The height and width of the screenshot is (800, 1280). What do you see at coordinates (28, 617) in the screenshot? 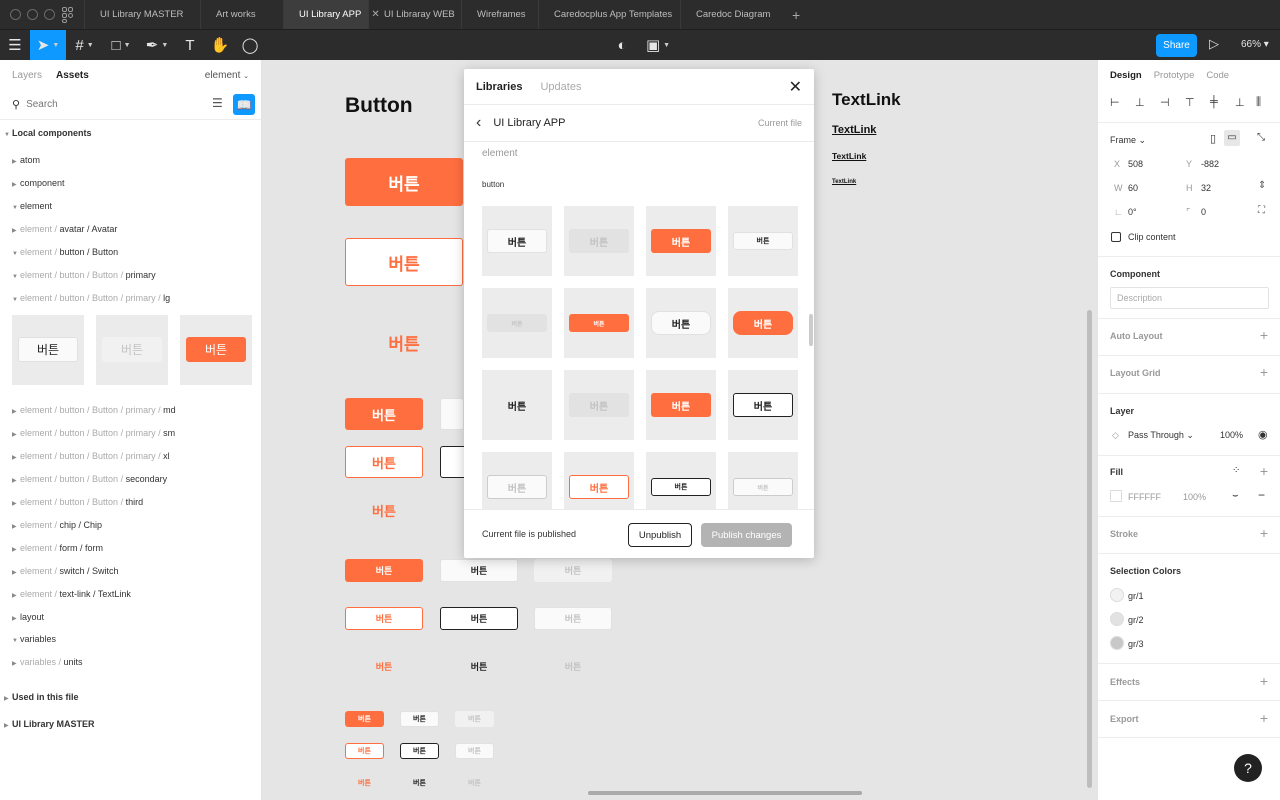
I see `tree-item-layout: ▶ layout` at bounding box center [28, 617].